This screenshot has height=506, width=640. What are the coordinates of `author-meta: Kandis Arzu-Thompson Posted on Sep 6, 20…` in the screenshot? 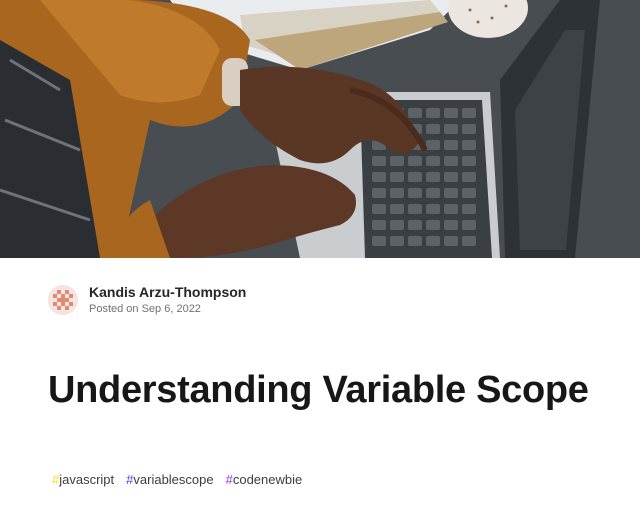 It's located at (167, 300).